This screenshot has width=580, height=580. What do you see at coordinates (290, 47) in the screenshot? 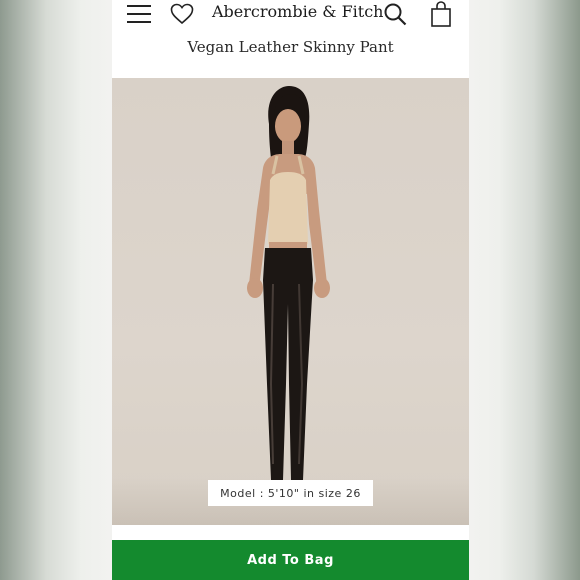
I see `product-title: Vegan Leather Skinny Pant` at bounding box center [290, 47].